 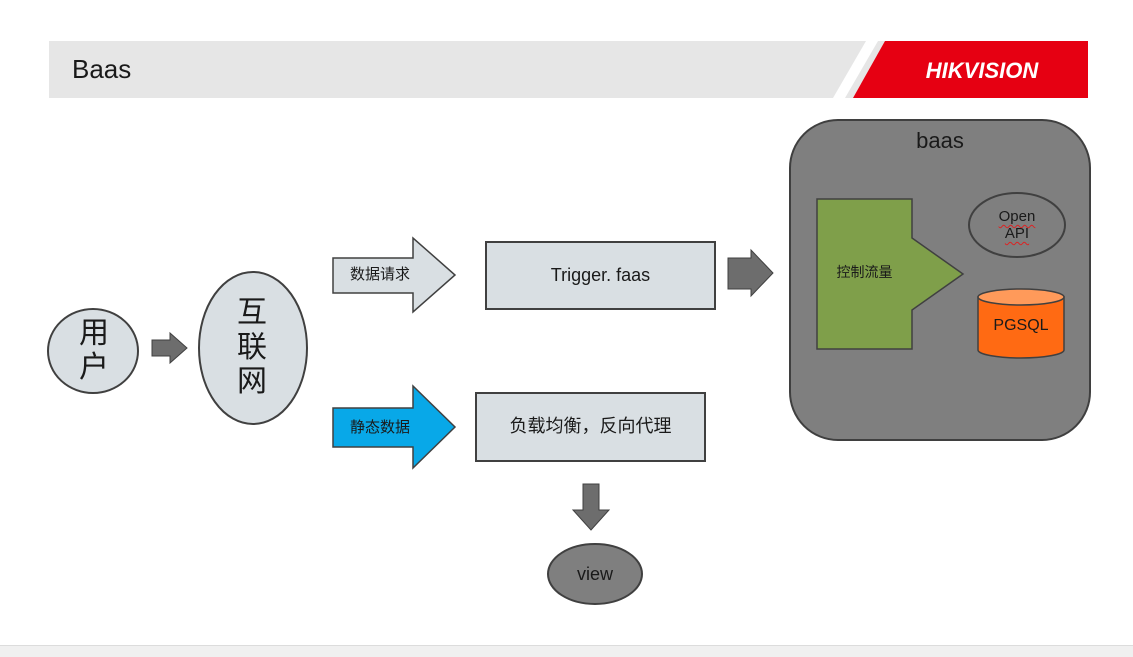 I want to click on internet-label: 互联网, so click(x=252, y=347).